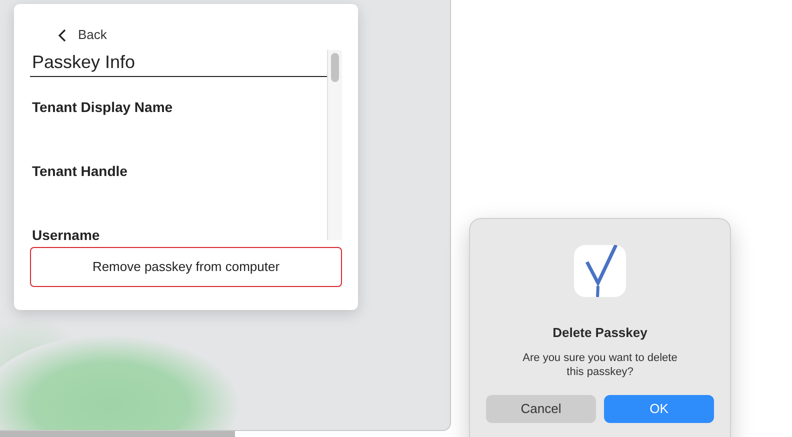 This screenshot has height=437, width=792. What do you see at coordinates (62, 35) in the screenshot?
I see `chevron-left-icon` at bounding box center [62, 35].